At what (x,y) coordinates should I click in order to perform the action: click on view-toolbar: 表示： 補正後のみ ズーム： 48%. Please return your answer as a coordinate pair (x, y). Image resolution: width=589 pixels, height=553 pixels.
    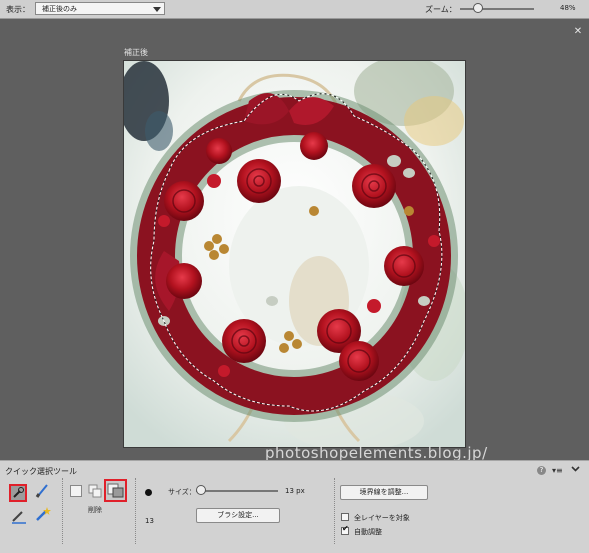
    Looking at the image, I should click on (294, 9).